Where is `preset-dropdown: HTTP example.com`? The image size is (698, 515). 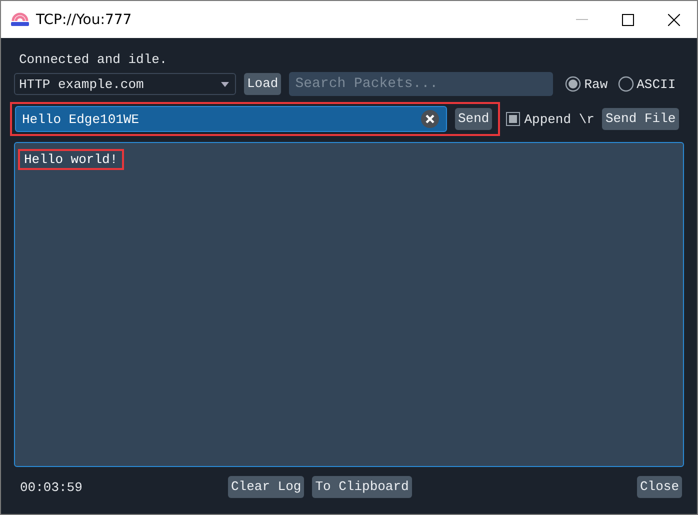 preset-dropdown: HTTP example.com is located at coordinates (125, 84).